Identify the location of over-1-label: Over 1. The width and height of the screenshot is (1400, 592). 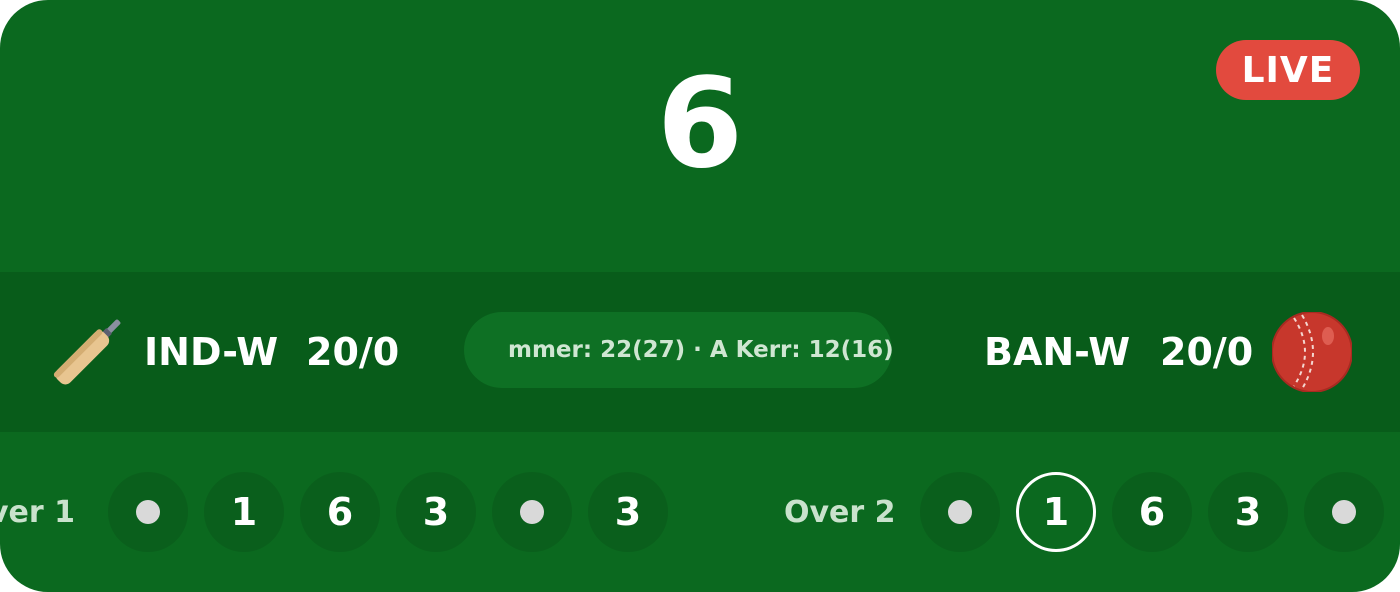
(37, 512).